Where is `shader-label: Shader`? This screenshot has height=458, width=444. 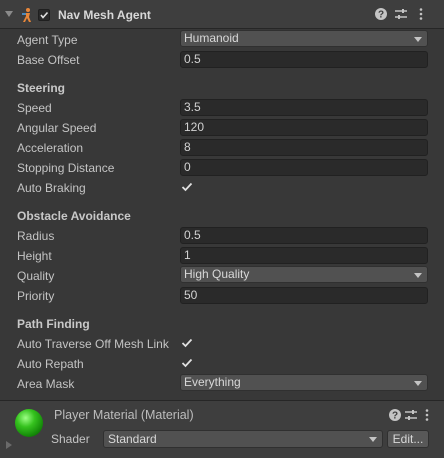
shader-label: Shader is located at coordinates (70, 439).